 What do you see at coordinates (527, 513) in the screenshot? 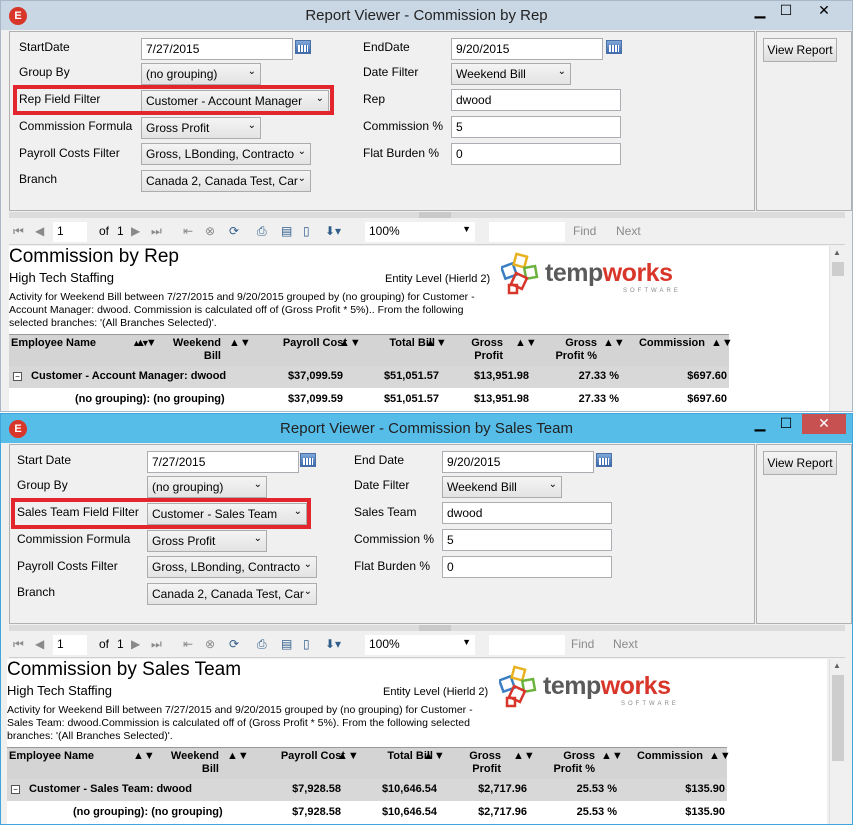
I see `sales-team-field: dwood` at bounding box center [527, 513].